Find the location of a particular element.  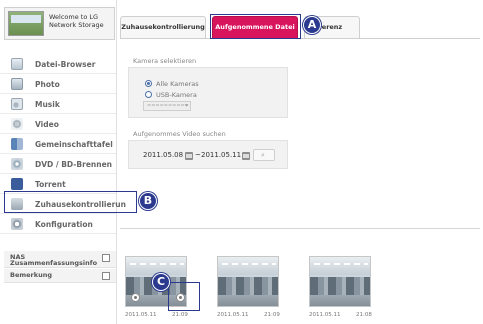

search-panel: 2011.05.08 ~ 2011.05.11 ⌕ is located at coordinates (208, 154).